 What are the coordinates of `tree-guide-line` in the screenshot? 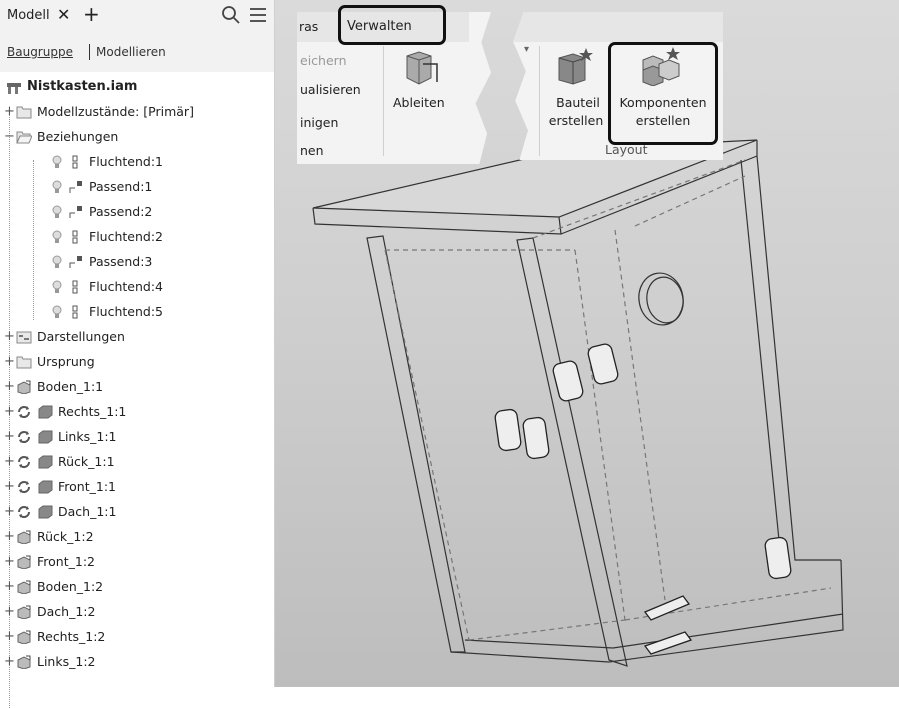 It's located at (33, 240).